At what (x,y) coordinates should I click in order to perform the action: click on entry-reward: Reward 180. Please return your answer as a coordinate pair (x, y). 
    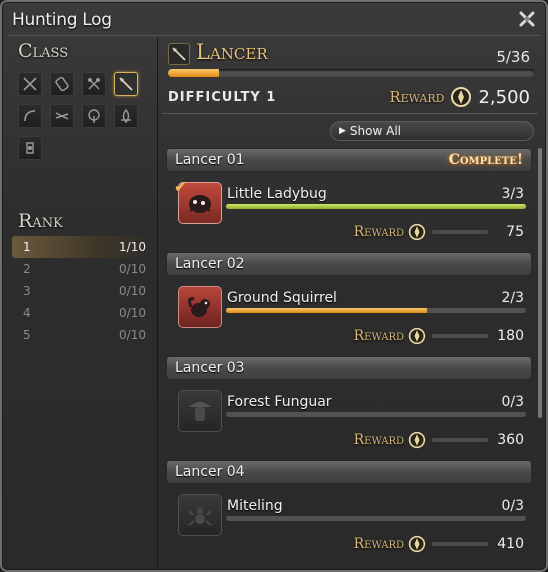
    Looking at the image, I should click on (439, 336).